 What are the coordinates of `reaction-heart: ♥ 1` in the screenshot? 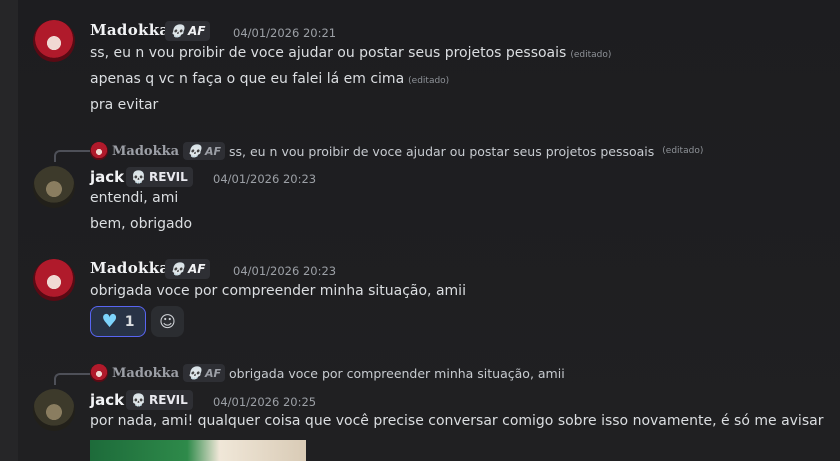 It's located at (118, 321).